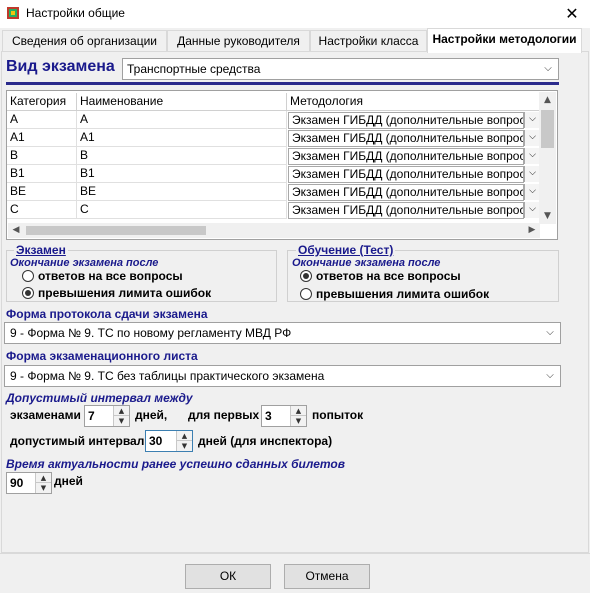 The image size is (590, 593). What do you see at coordinates (532, 230) in the screenshot?
I see `scroll-right-icon: ▶` at bounding box center [532, 230].